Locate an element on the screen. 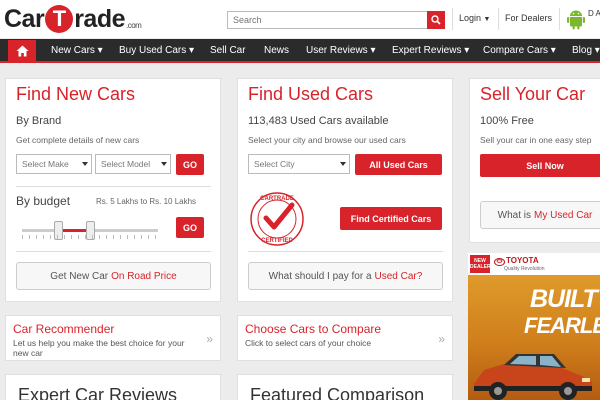 The width and height of the screenshot is (600, 400). chevron-down-icon: ▼ is located at coordinates (487, 19).